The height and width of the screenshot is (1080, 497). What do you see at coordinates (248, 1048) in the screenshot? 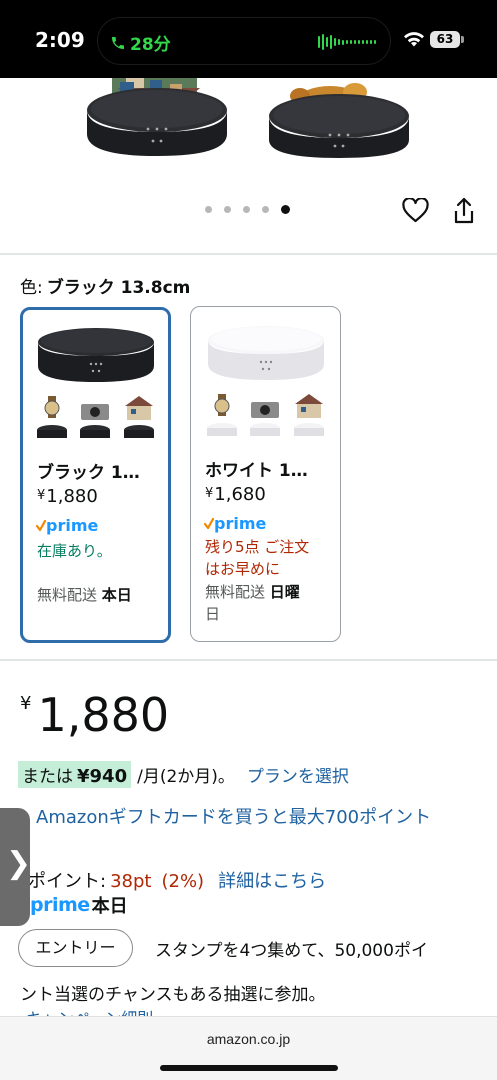
I see `browser-bottom-bar: amazon.co.jp` at bounding box center [248, 1048].